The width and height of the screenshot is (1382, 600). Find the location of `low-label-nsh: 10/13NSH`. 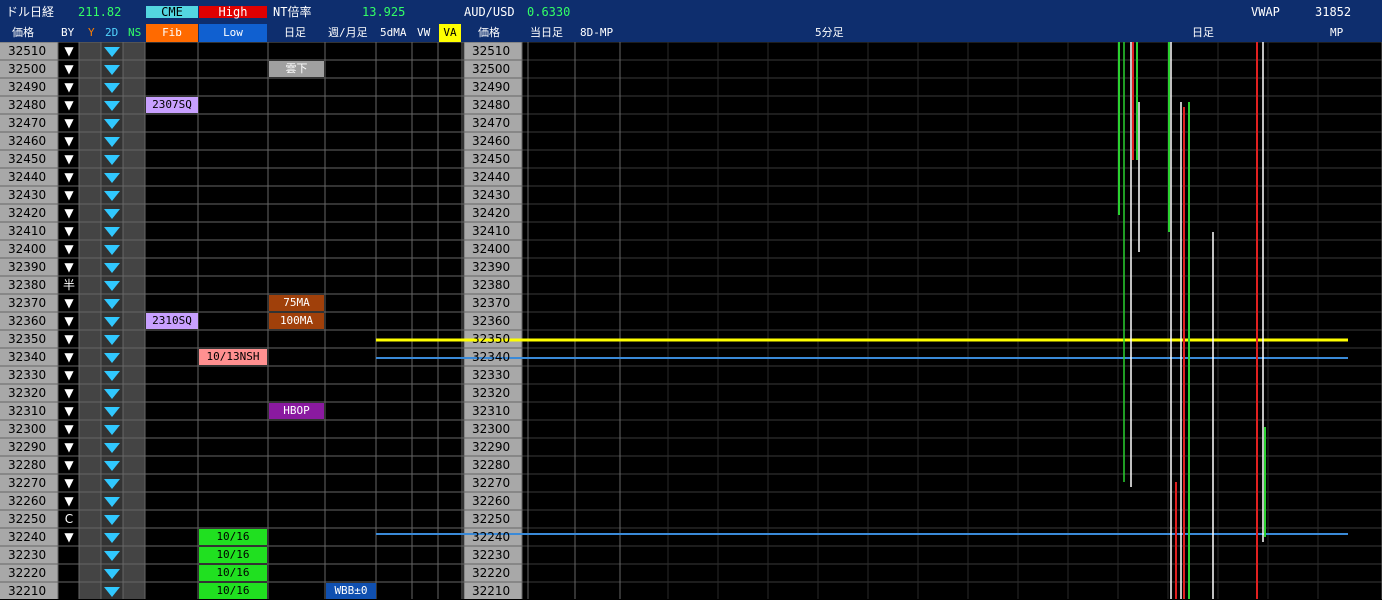

low-label-nsh: 10/13NSH is located at coordinates (233, 357).